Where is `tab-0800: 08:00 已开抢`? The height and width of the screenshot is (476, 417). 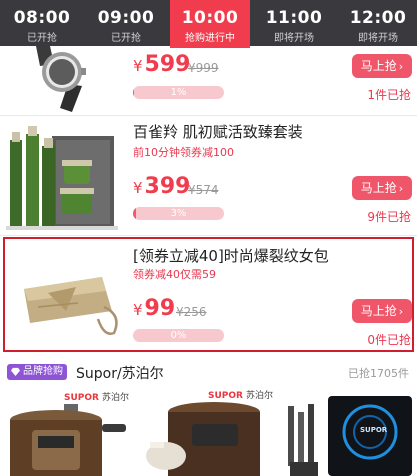
tab-0800: 08:00 已开抢 is located at coordinates (42, 23).